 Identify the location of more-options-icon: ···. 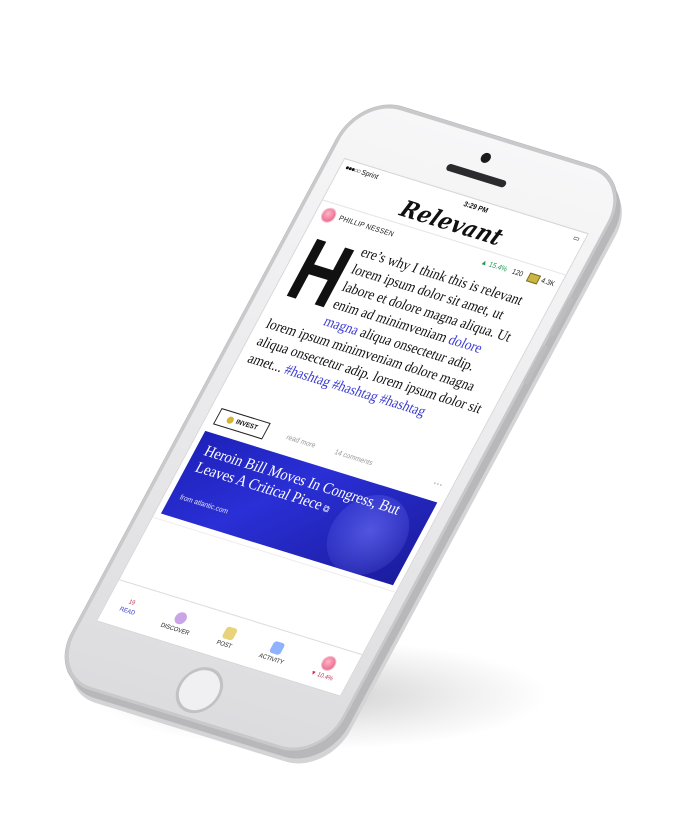
(437, 484).